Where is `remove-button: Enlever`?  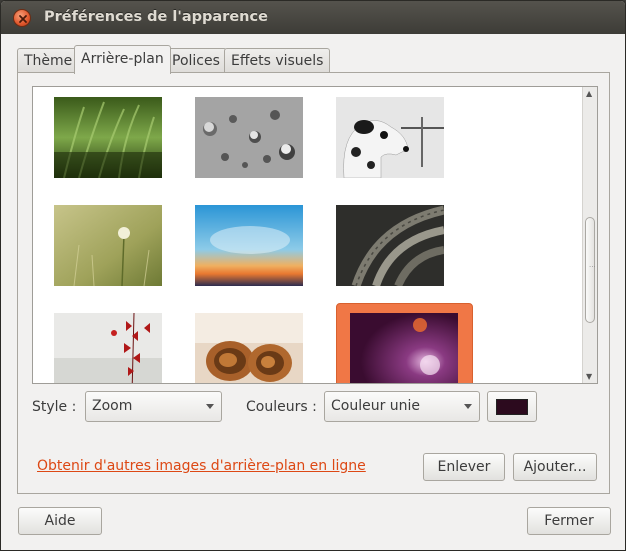
remove-button: Enlever is located at coordinates (464, 467).